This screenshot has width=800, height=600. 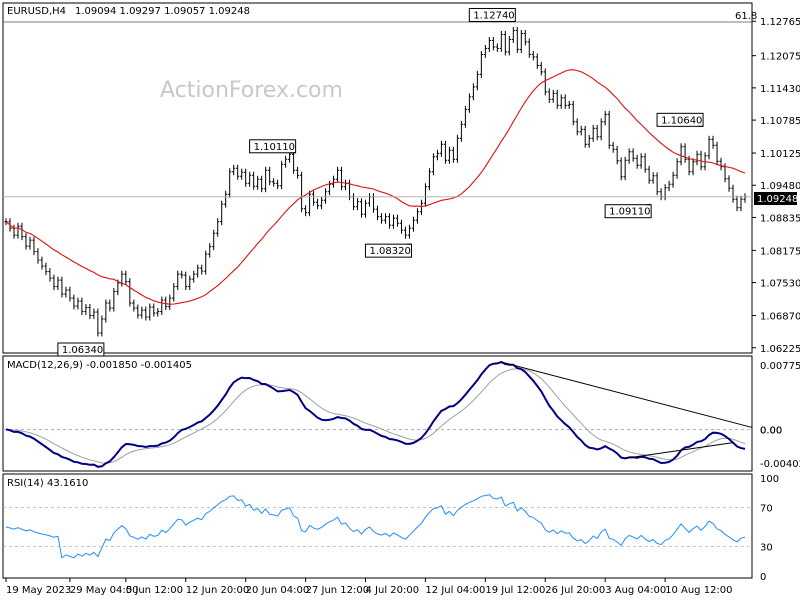 I want to click on price-axis-label: 1.06870, so click(x=780, y=317).